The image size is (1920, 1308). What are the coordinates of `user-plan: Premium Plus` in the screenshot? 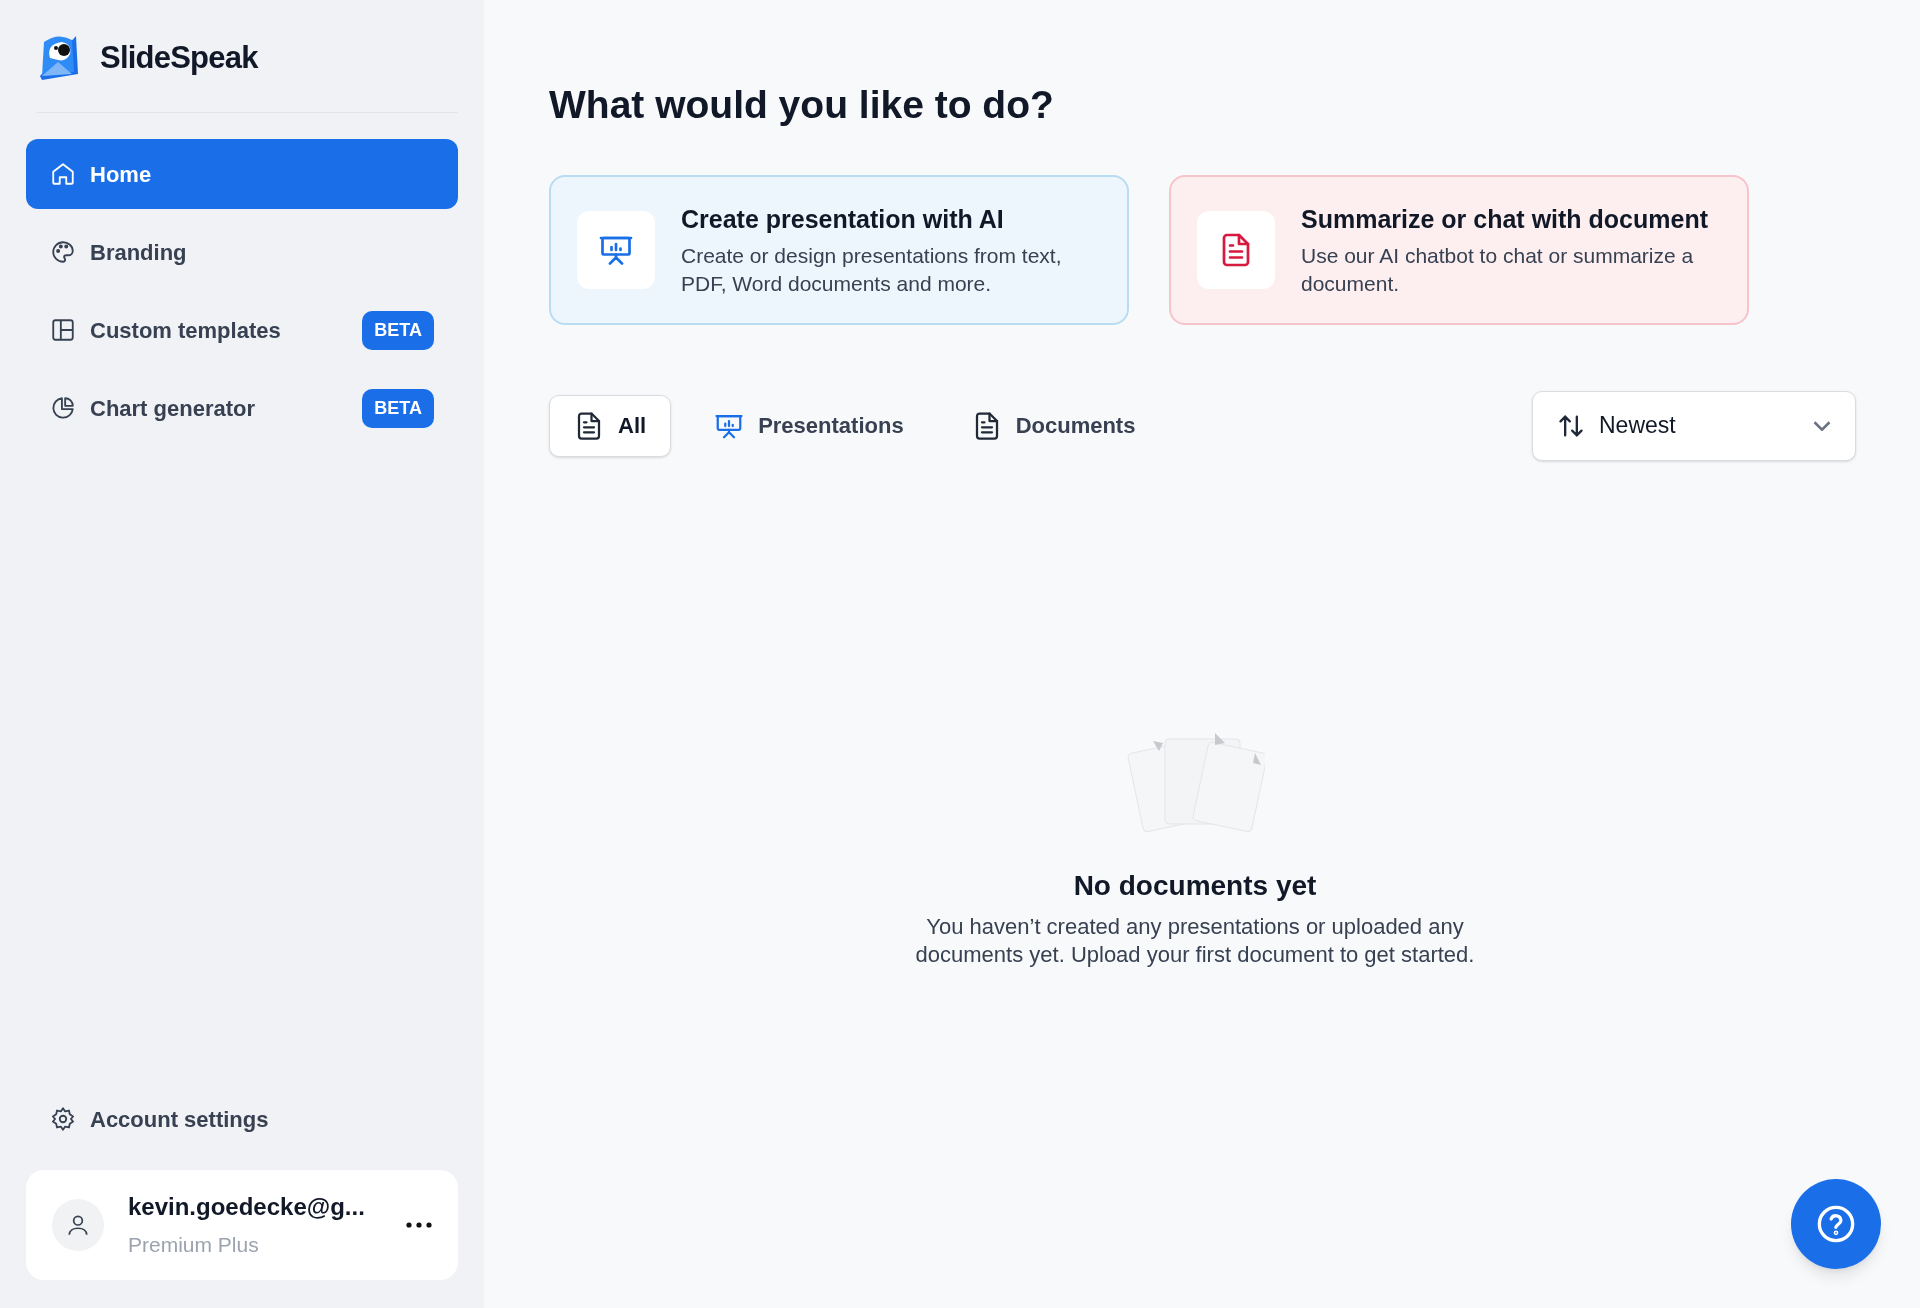 It's located at (194, 1245).